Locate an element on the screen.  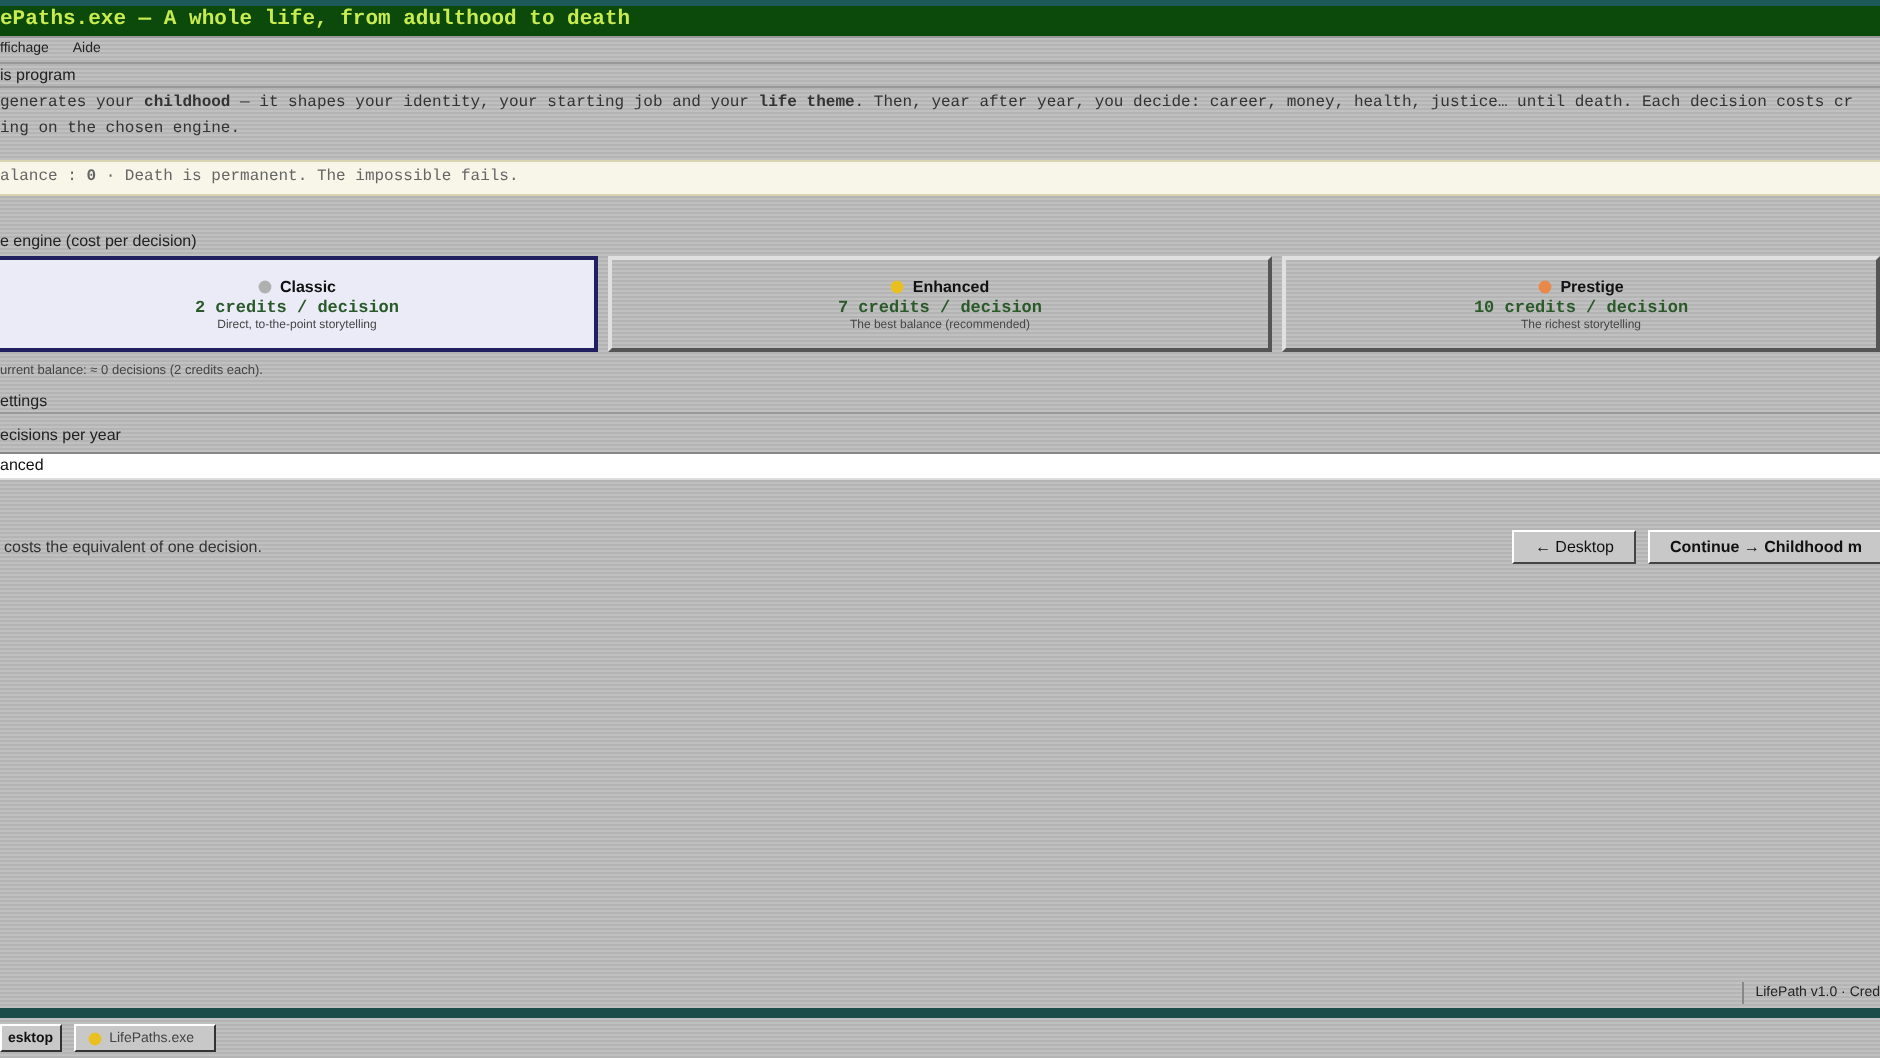
balance-notice: alance : 0 · Death is permanent. The impossible fails. is located at coordinates (940, 178).